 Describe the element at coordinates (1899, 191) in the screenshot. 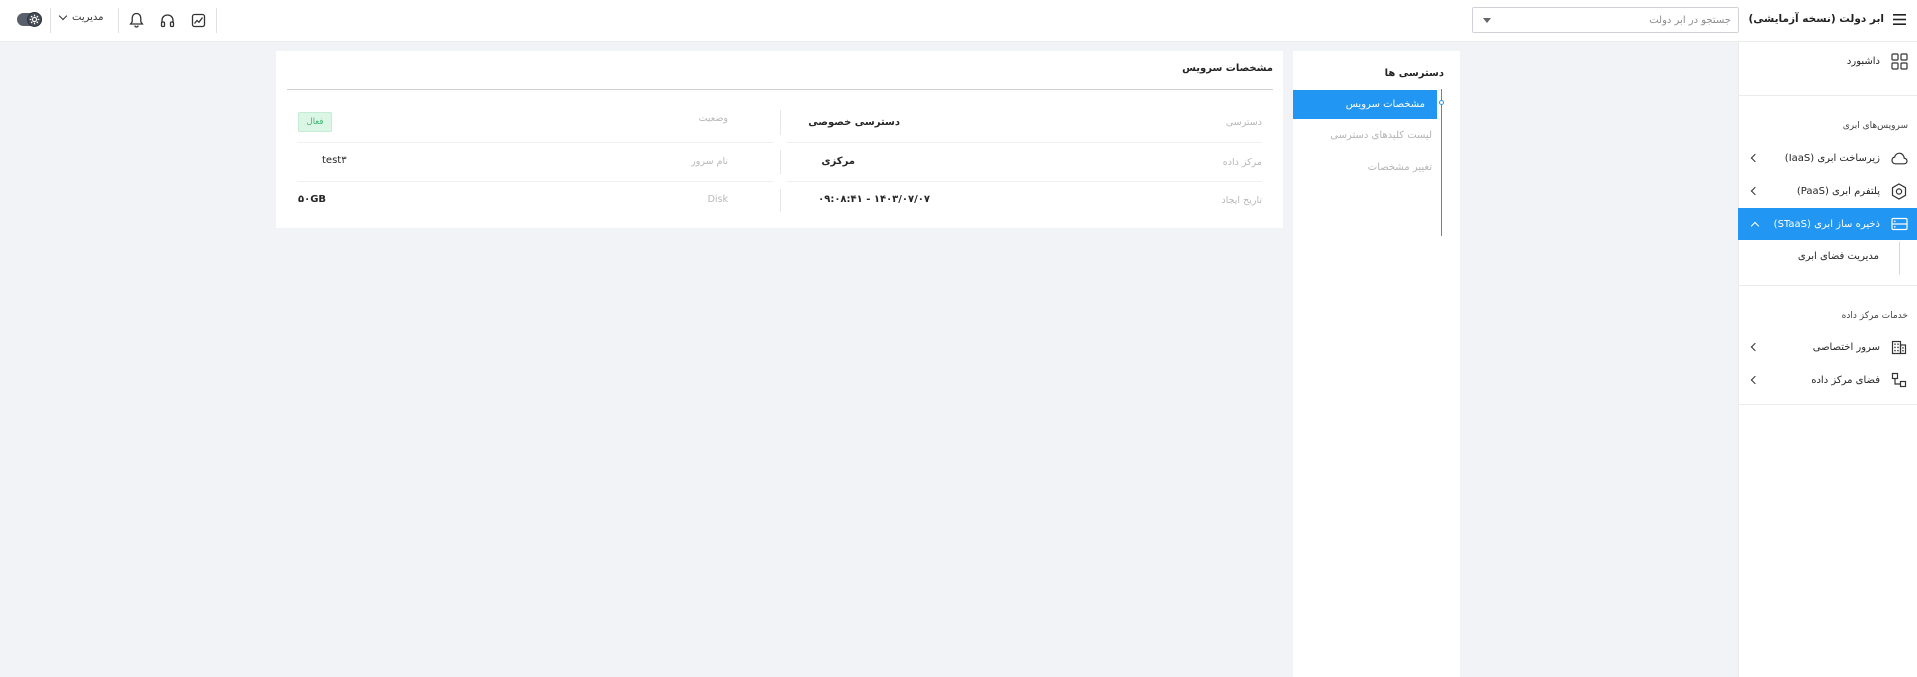

I see `platform-icon` at that location.